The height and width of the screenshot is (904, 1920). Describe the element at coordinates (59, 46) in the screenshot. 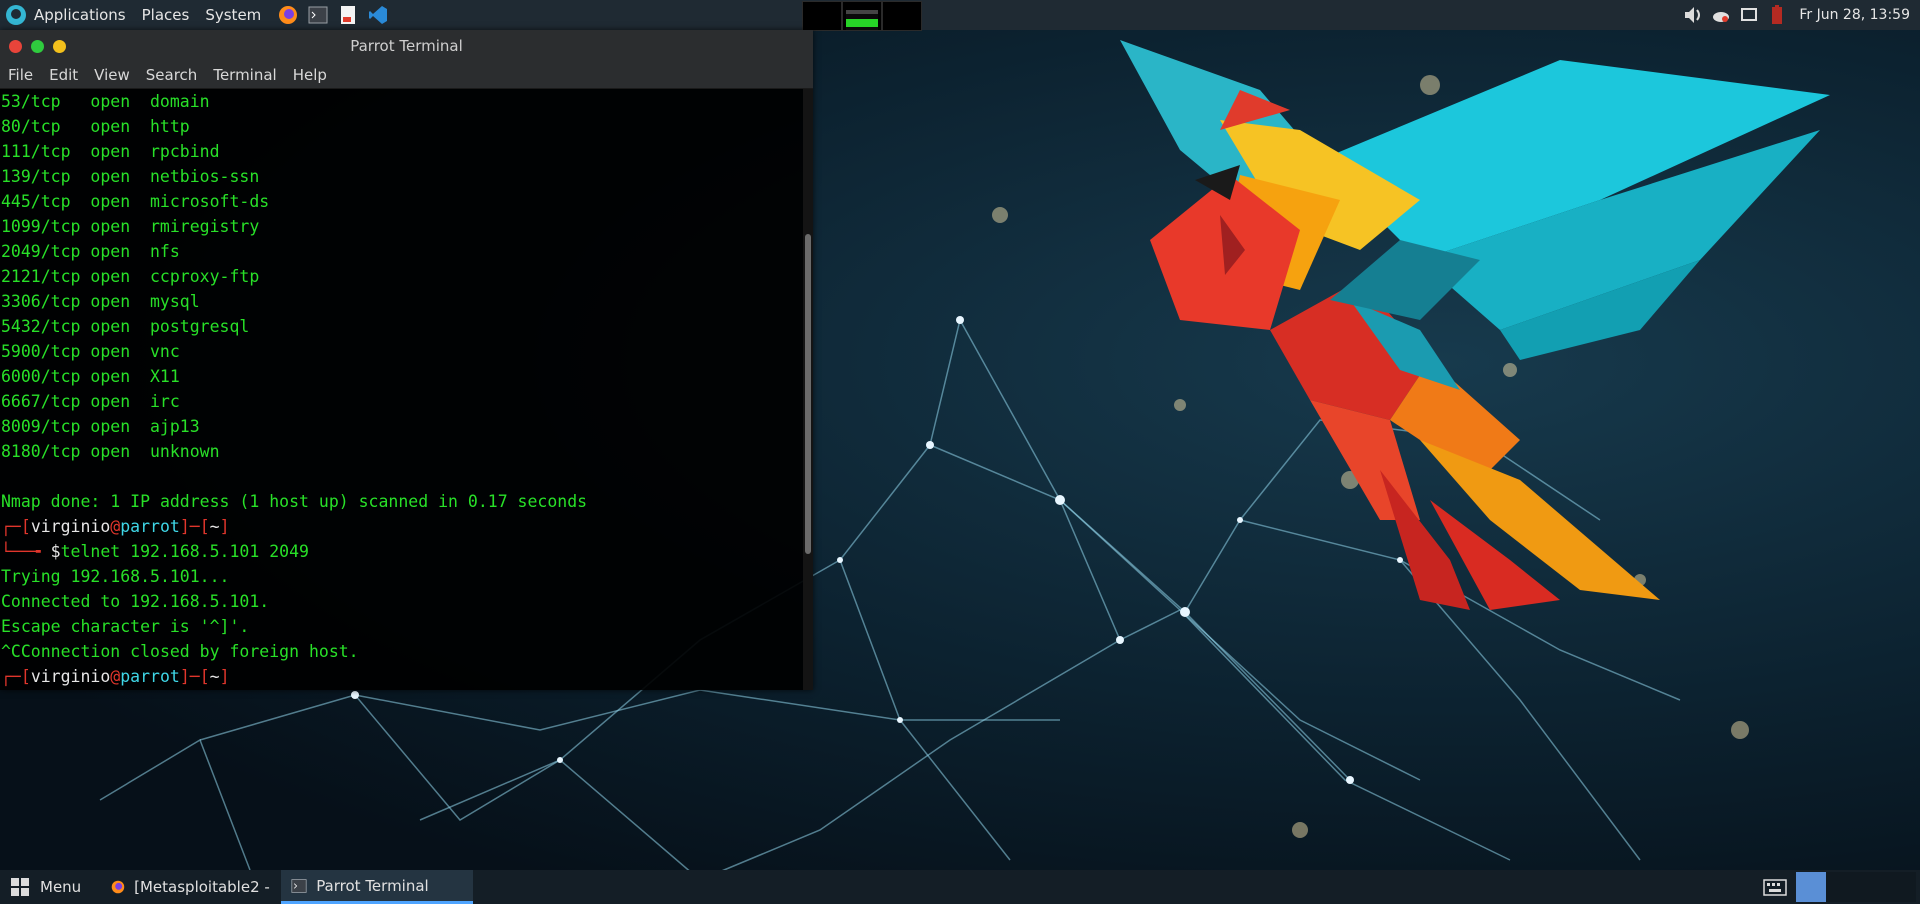

I see `maximize-window-button` at that location.